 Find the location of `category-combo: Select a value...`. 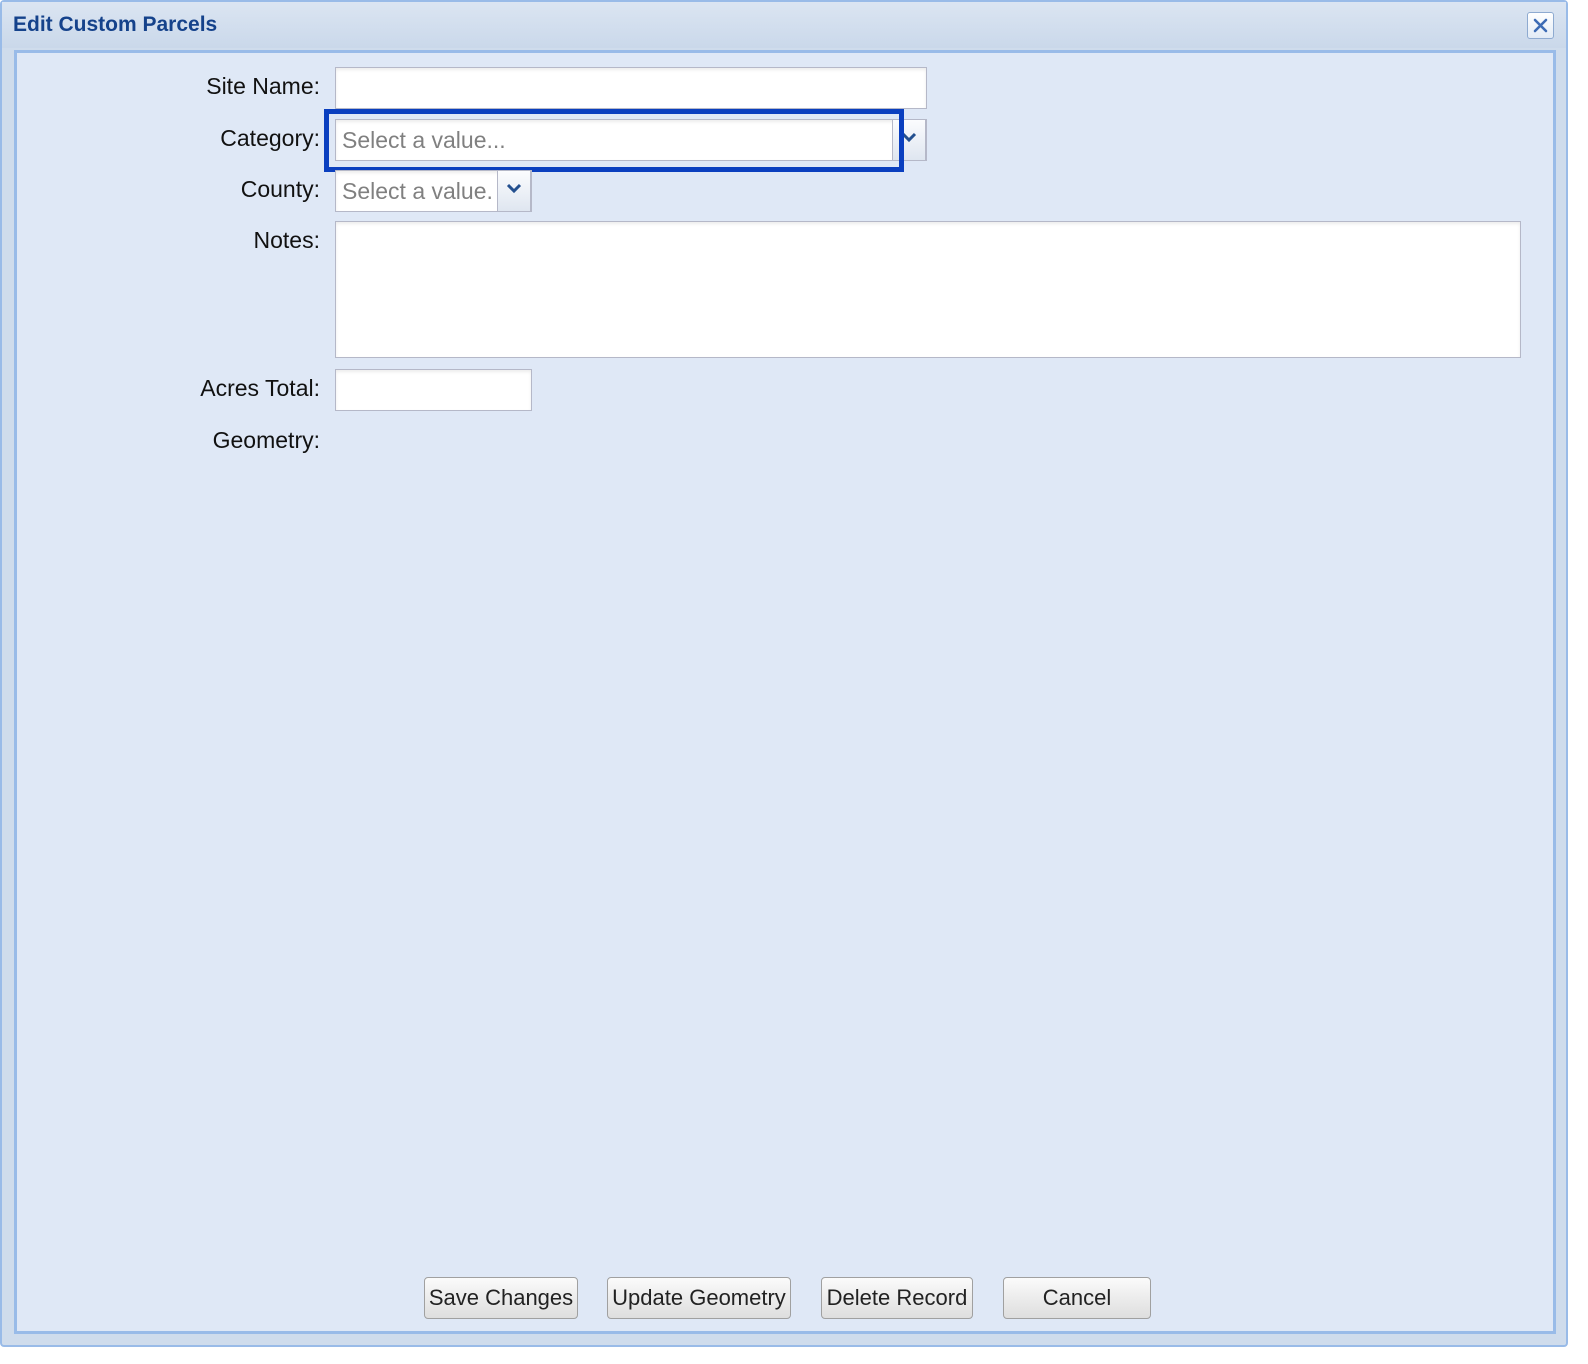

category-combo: Select a value... is located at coordinates (631, 140).